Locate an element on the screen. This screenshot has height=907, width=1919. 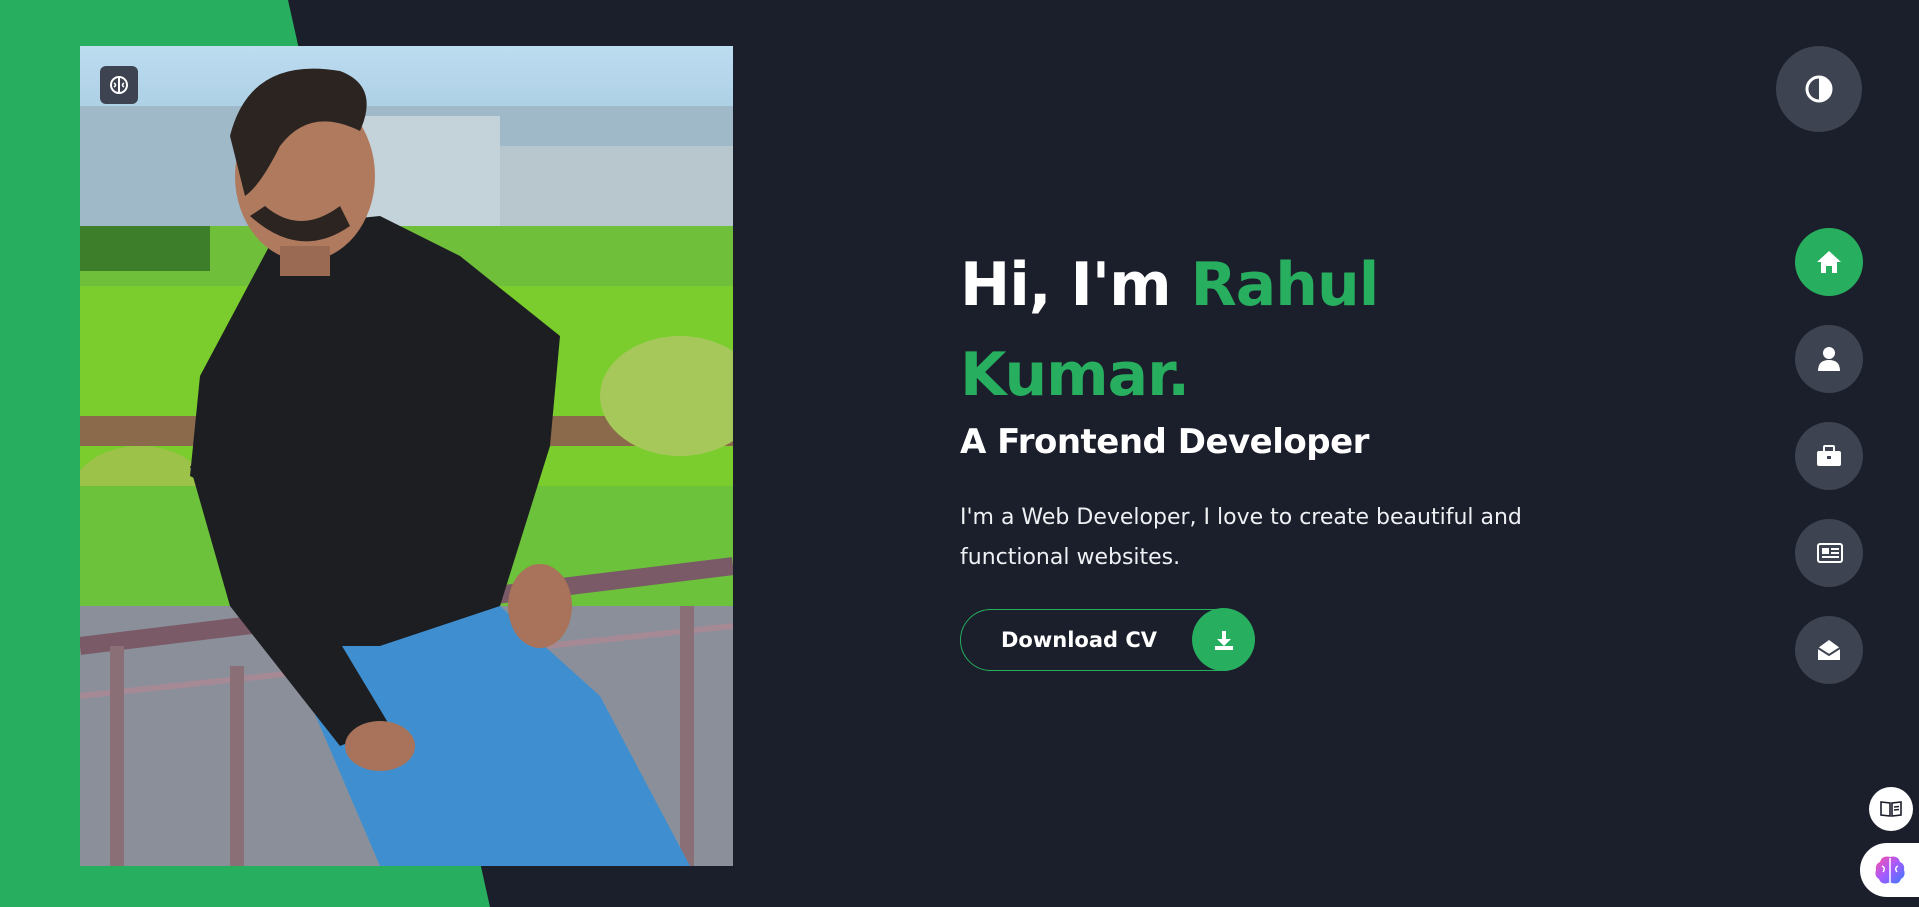
nav-contact-button is located at coordinates (1829, 650).